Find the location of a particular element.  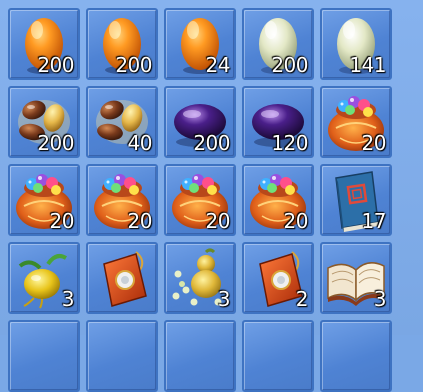

item-count: 40 is located at coordinates (140, 143).